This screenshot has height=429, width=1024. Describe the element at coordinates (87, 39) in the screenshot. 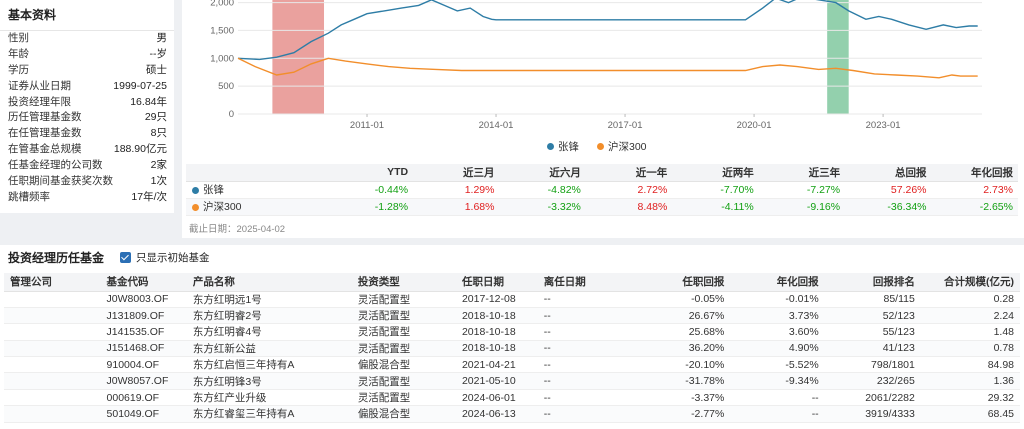

I see `info-row: 性别 男` at that location.